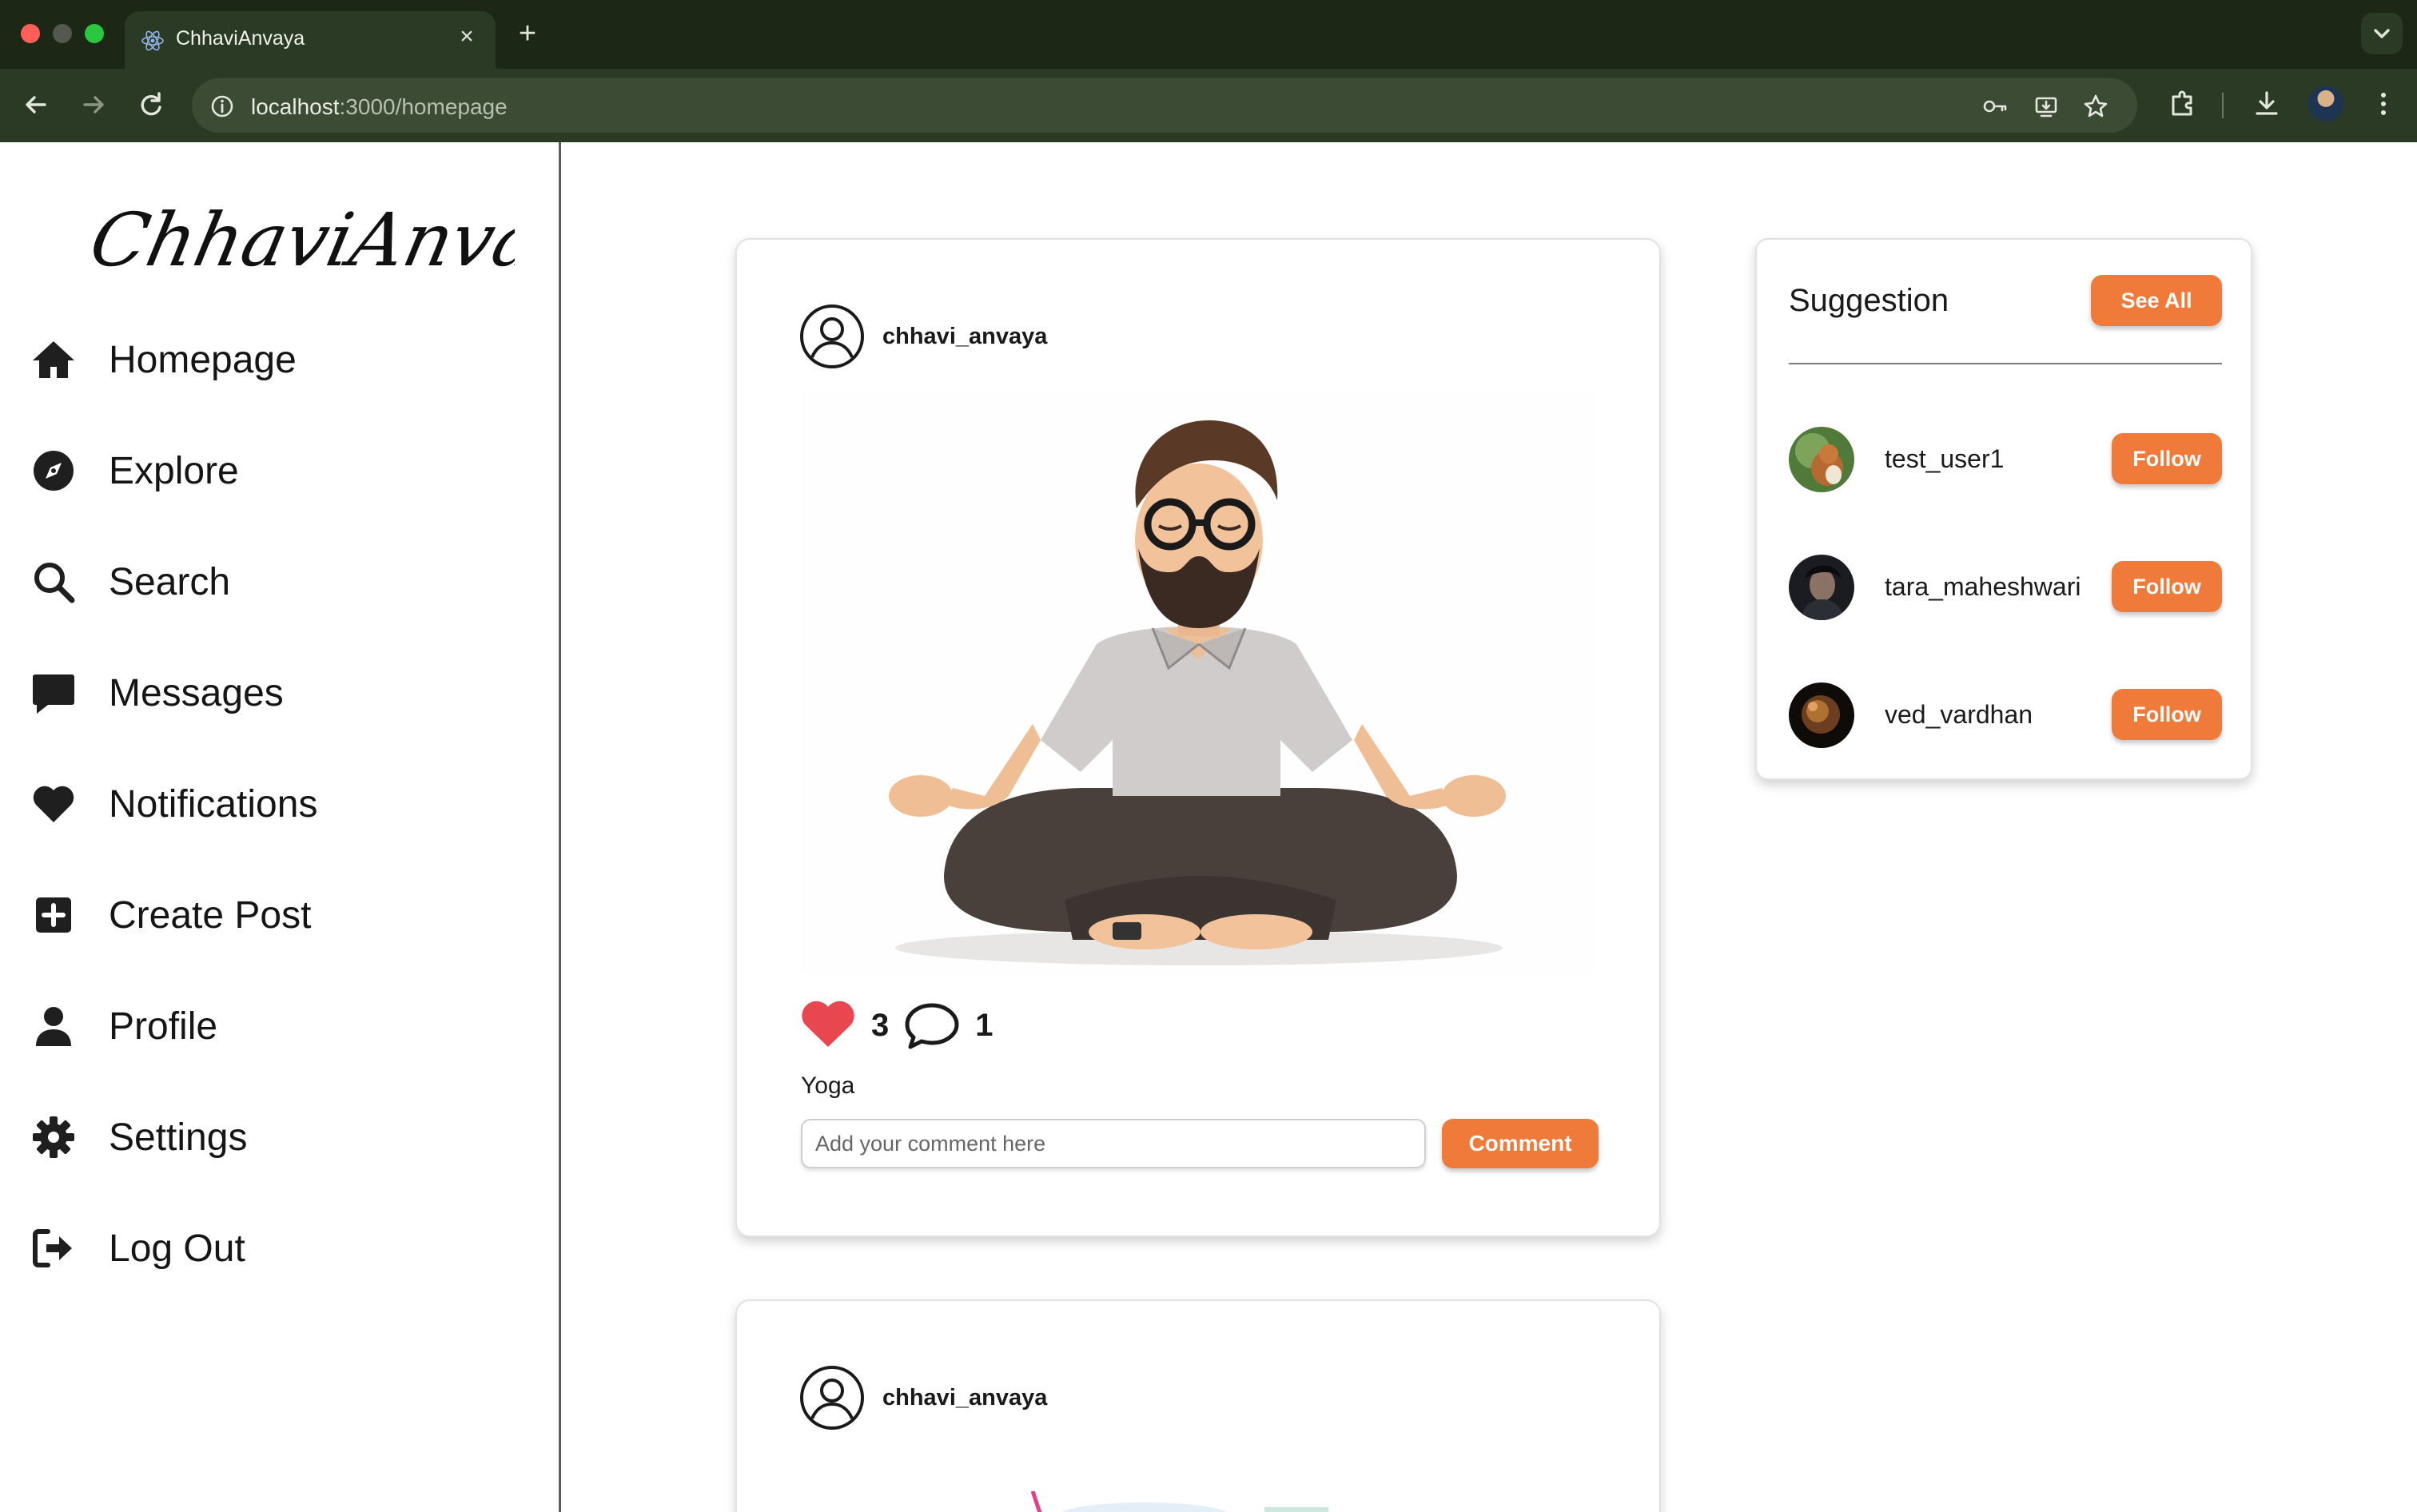 The image size is (2417, 1512). I want to click on sidebar-item-label: Homepage, so click(203, 359).